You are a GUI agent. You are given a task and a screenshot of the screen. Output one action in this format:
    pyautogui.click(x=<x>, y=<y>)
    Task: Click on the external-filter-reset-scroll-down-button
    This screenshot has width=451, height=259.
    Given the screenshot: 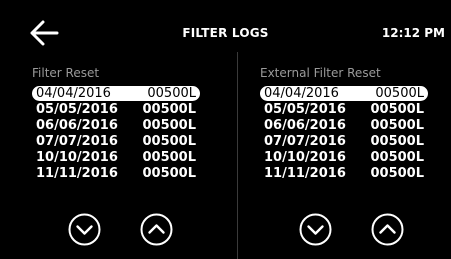 What is the action you would take?
    pyautogui.click(x=315, y=229)
    